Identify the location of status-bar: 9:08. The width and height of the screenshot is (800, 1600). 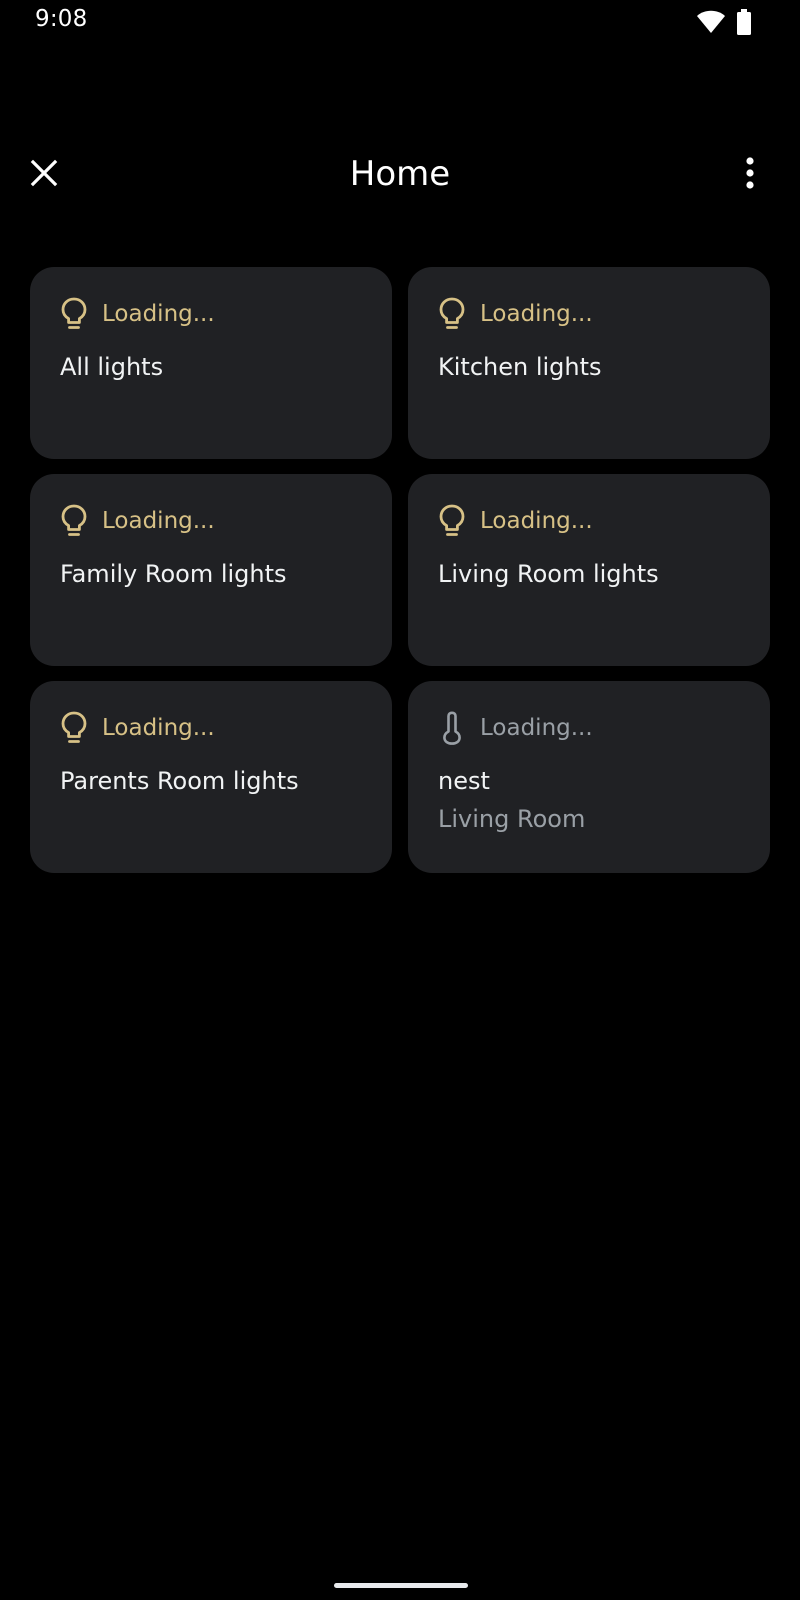
(400, 22).